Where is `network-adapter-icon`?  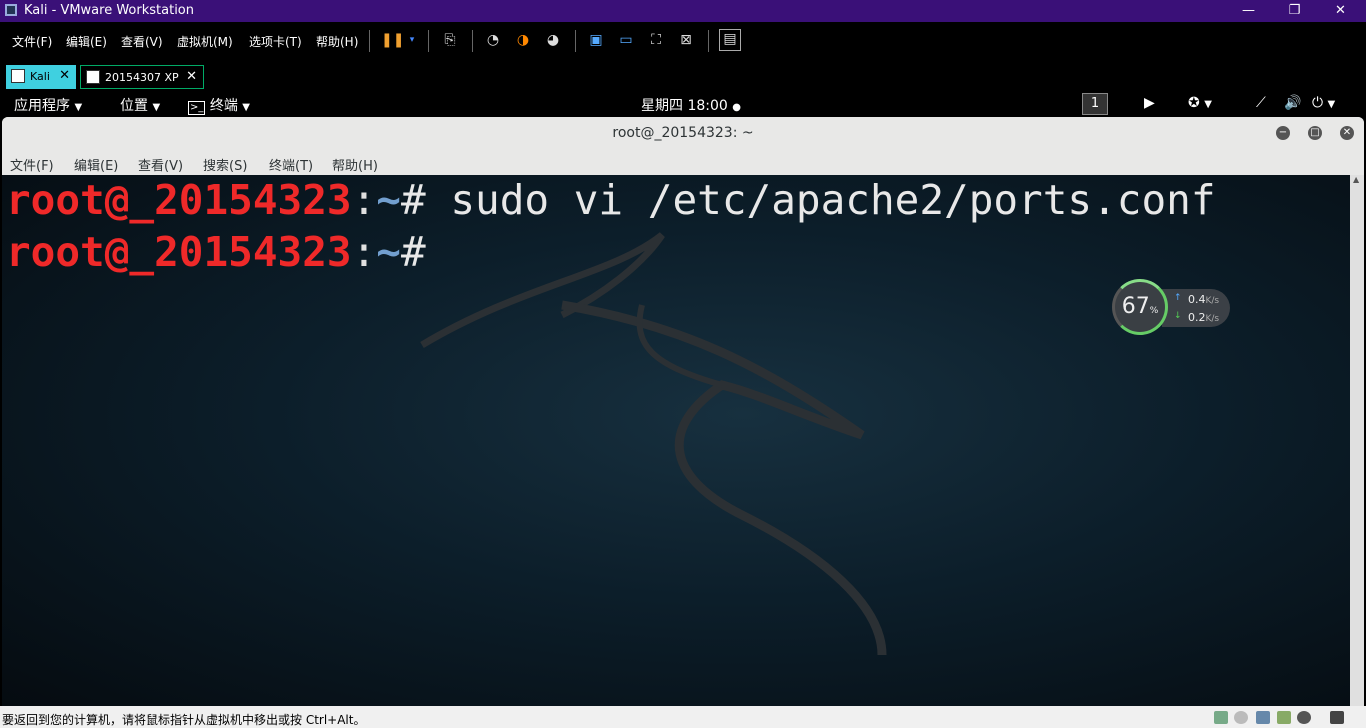 network-adapter-icon is located at coordinates (1263, 717).